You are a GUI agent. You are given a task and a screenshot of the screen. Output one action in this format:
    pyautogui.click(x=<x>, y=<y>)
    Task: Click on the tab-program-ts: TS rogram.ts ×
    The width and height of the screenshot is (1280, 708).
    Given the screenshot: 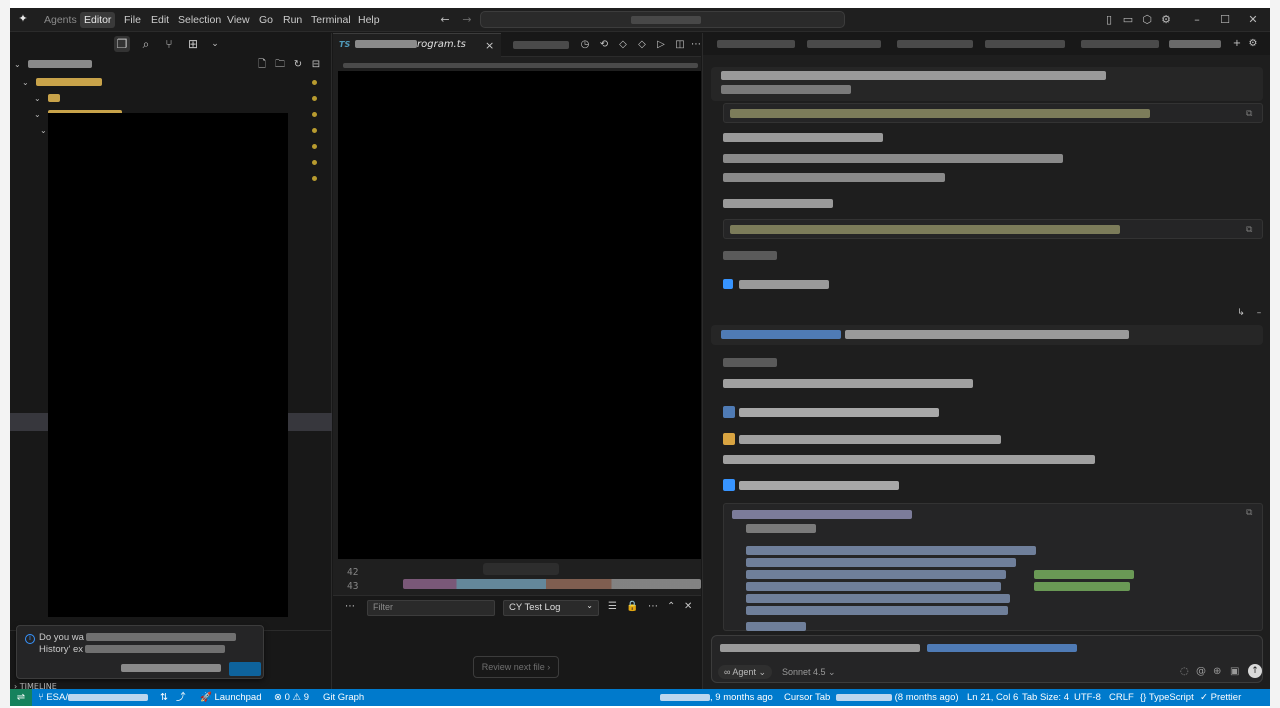 What is the action you would take?
    pyautogui.click(x=417, y=45)
    